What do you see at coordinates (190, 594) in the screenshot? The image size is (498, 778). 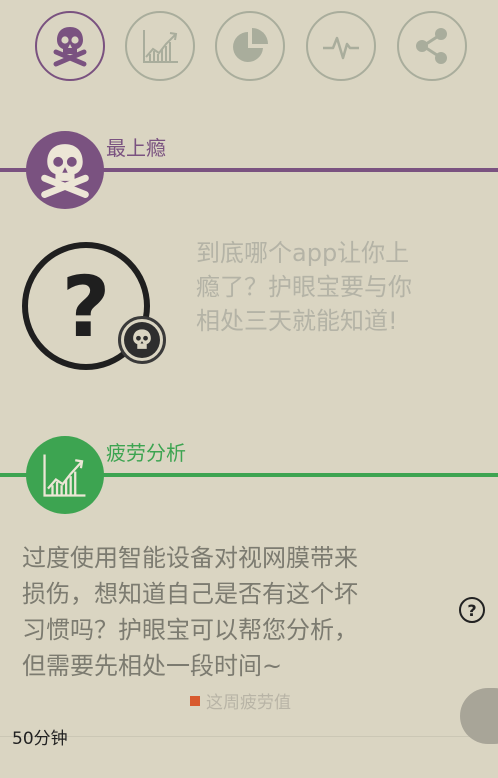 I see `fatigue-line-2: 损伤，想知道自己是否有这个坏` at bounding box center [190, 594].